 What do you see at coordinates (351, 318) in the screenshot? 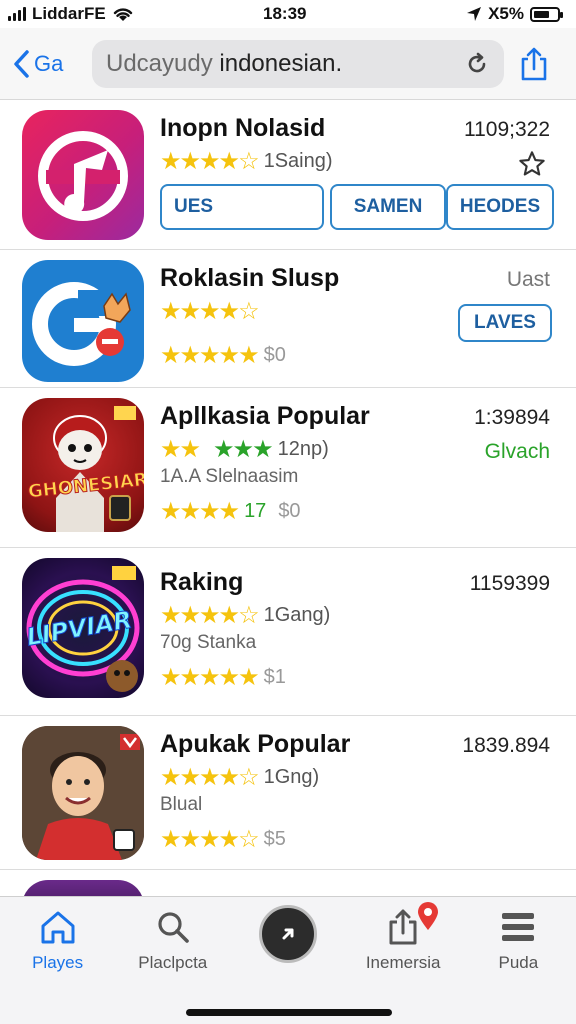
I see `app-info: Roklasin Slusp Uast ★★★★☆ LAVES ★★★★★ $0` at bounding box center [351, 318].